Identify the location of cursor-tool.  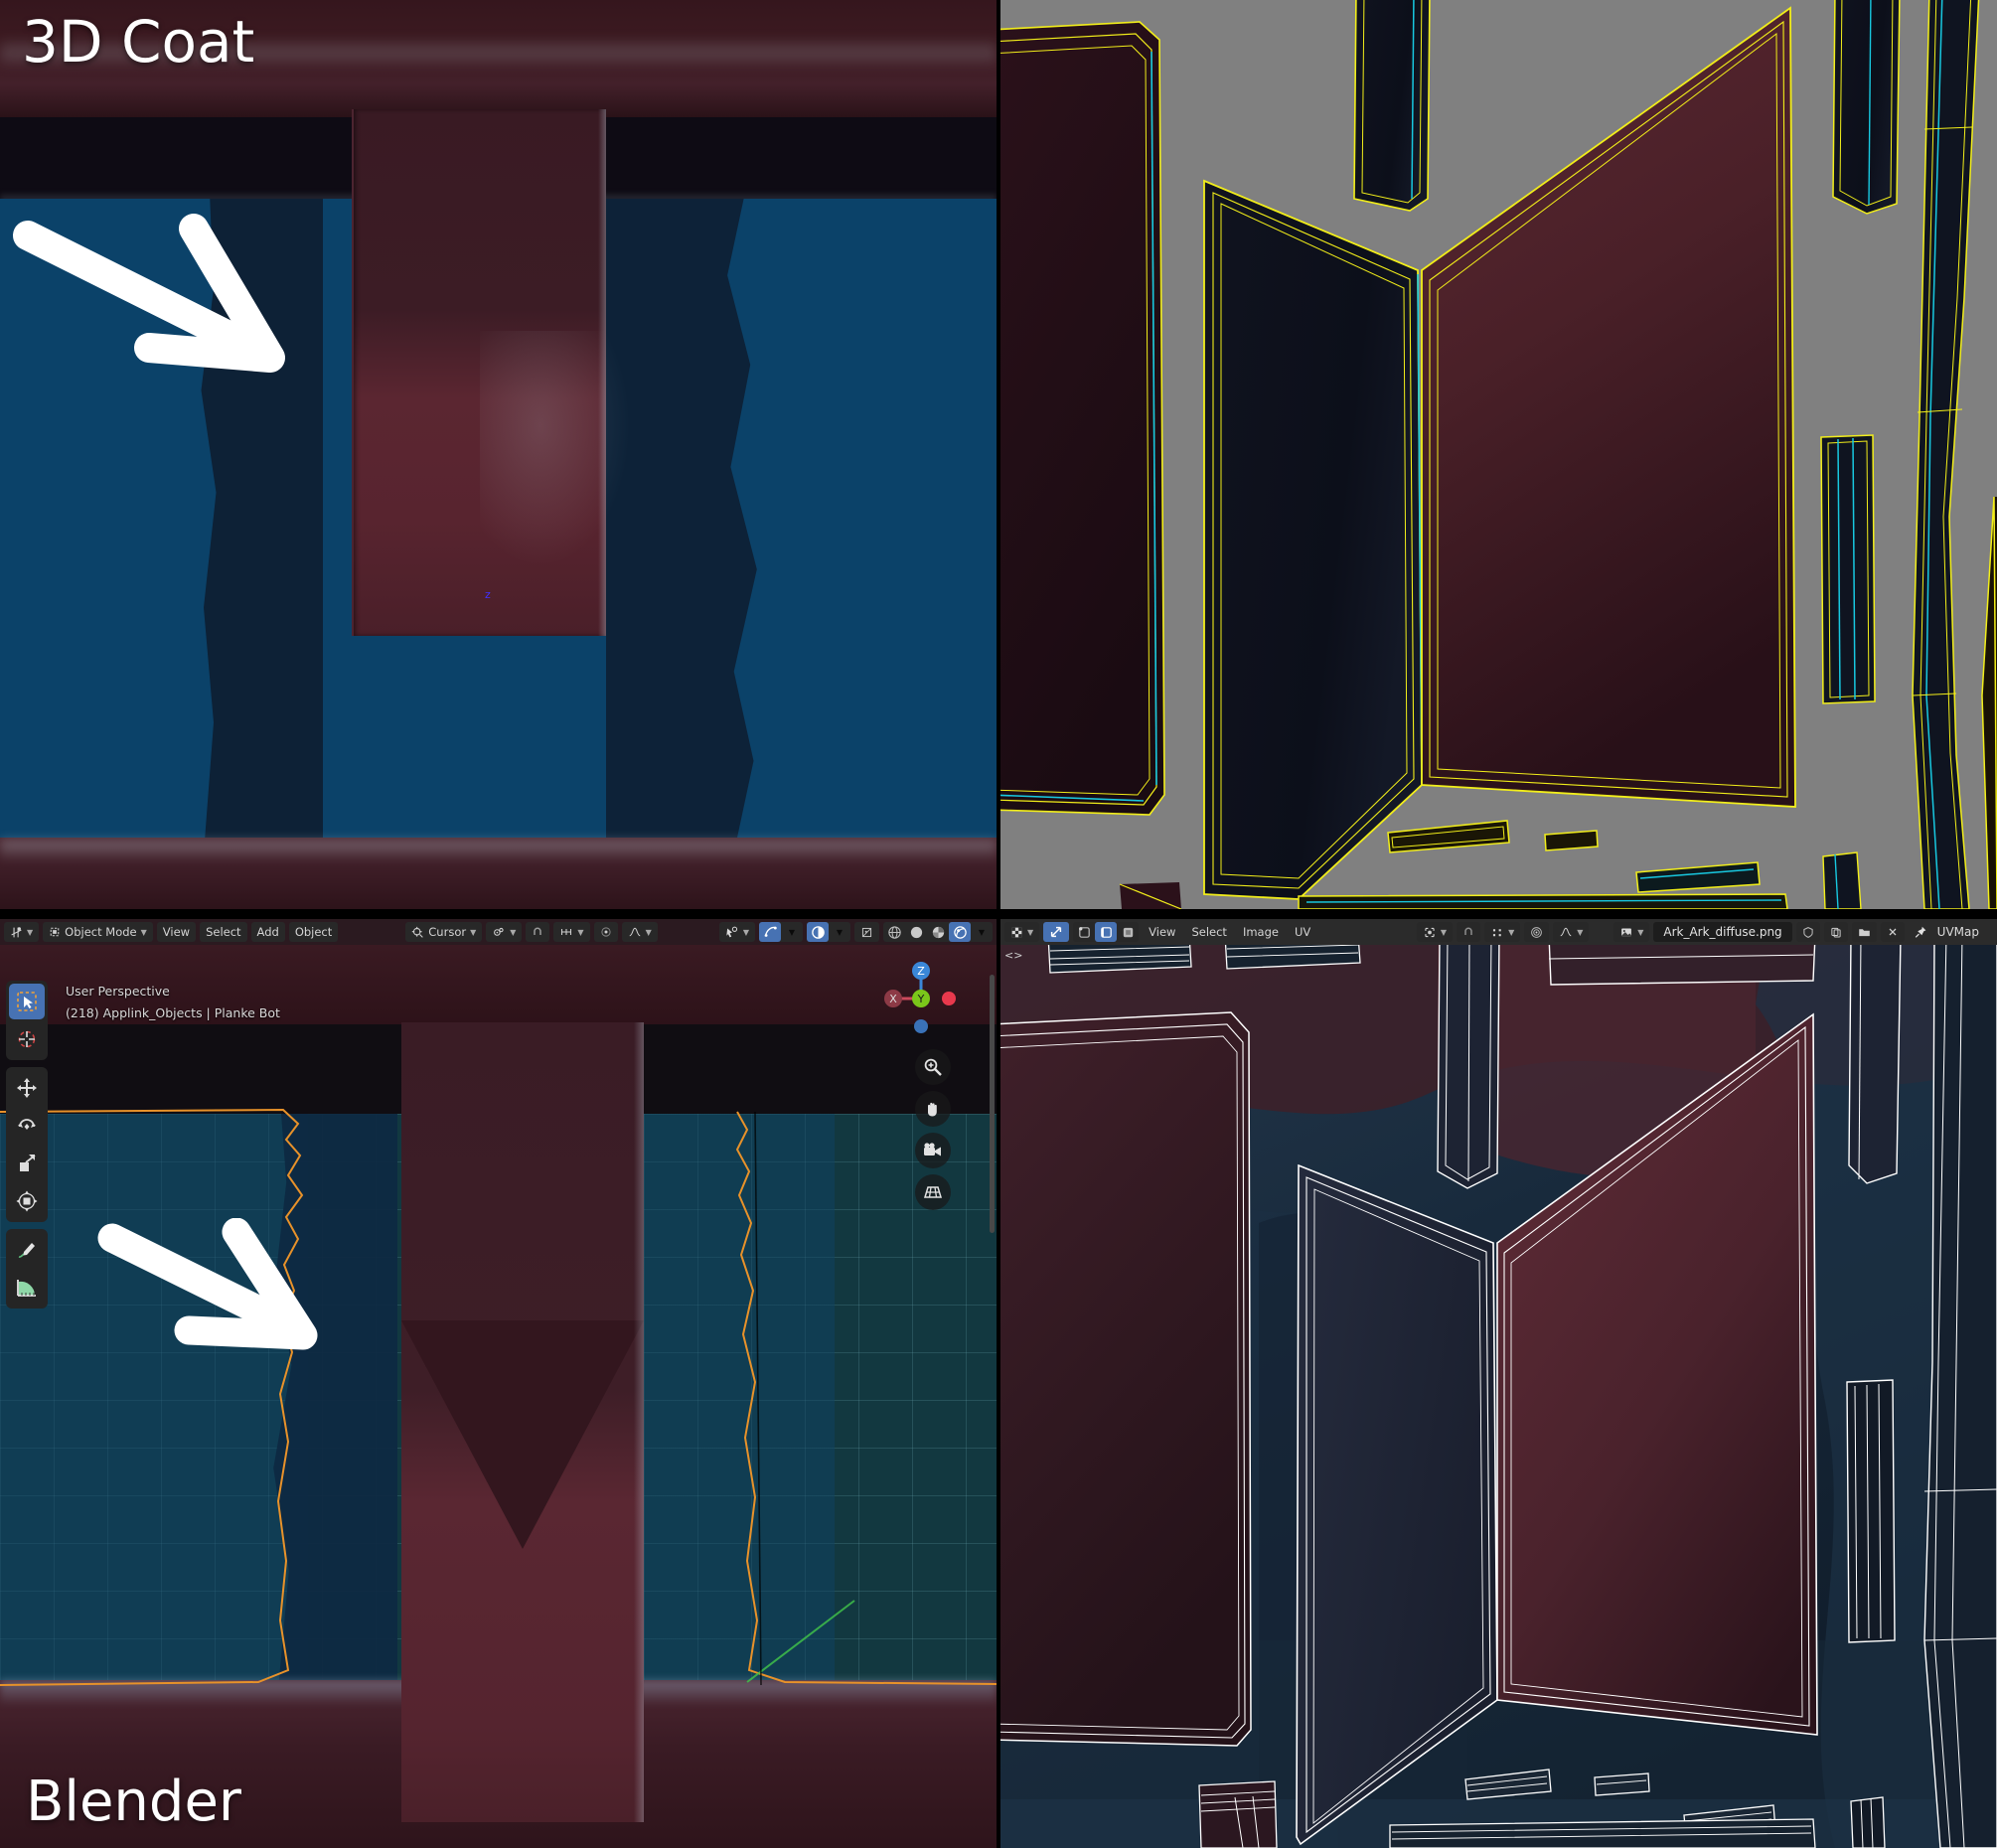
(27, 1039).